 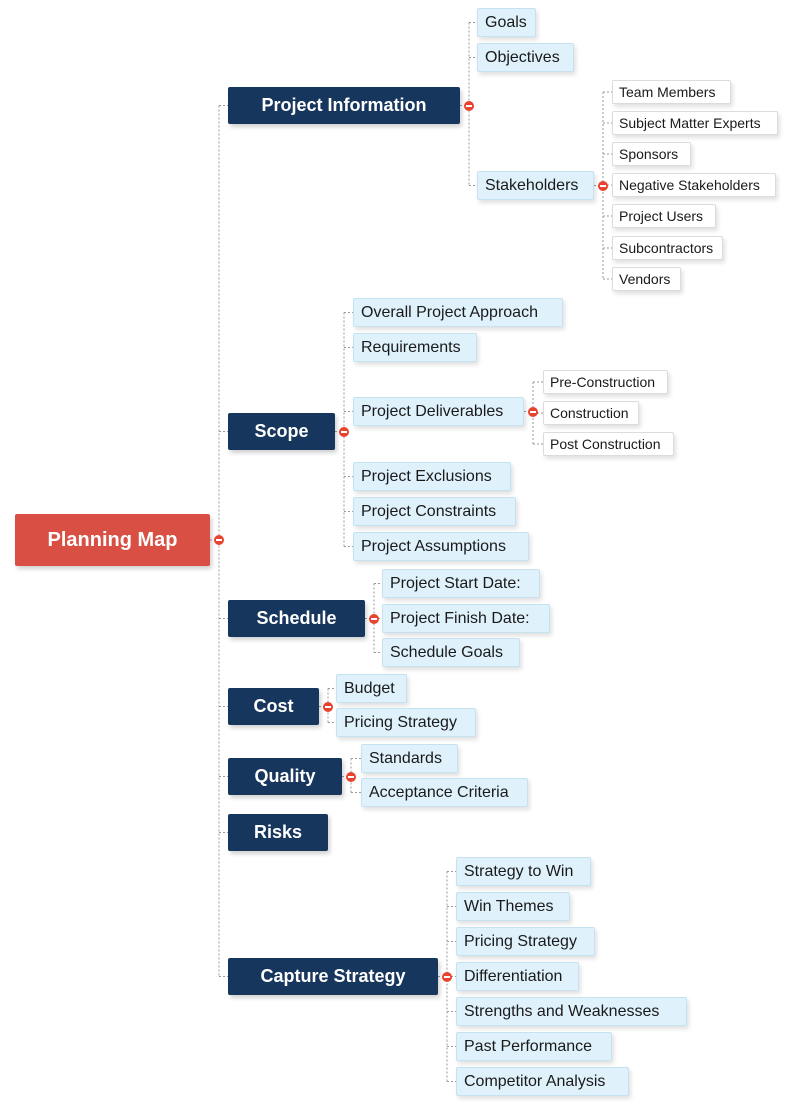 I want to click on collapse-toggle-quality, so click(x=351, y=776).